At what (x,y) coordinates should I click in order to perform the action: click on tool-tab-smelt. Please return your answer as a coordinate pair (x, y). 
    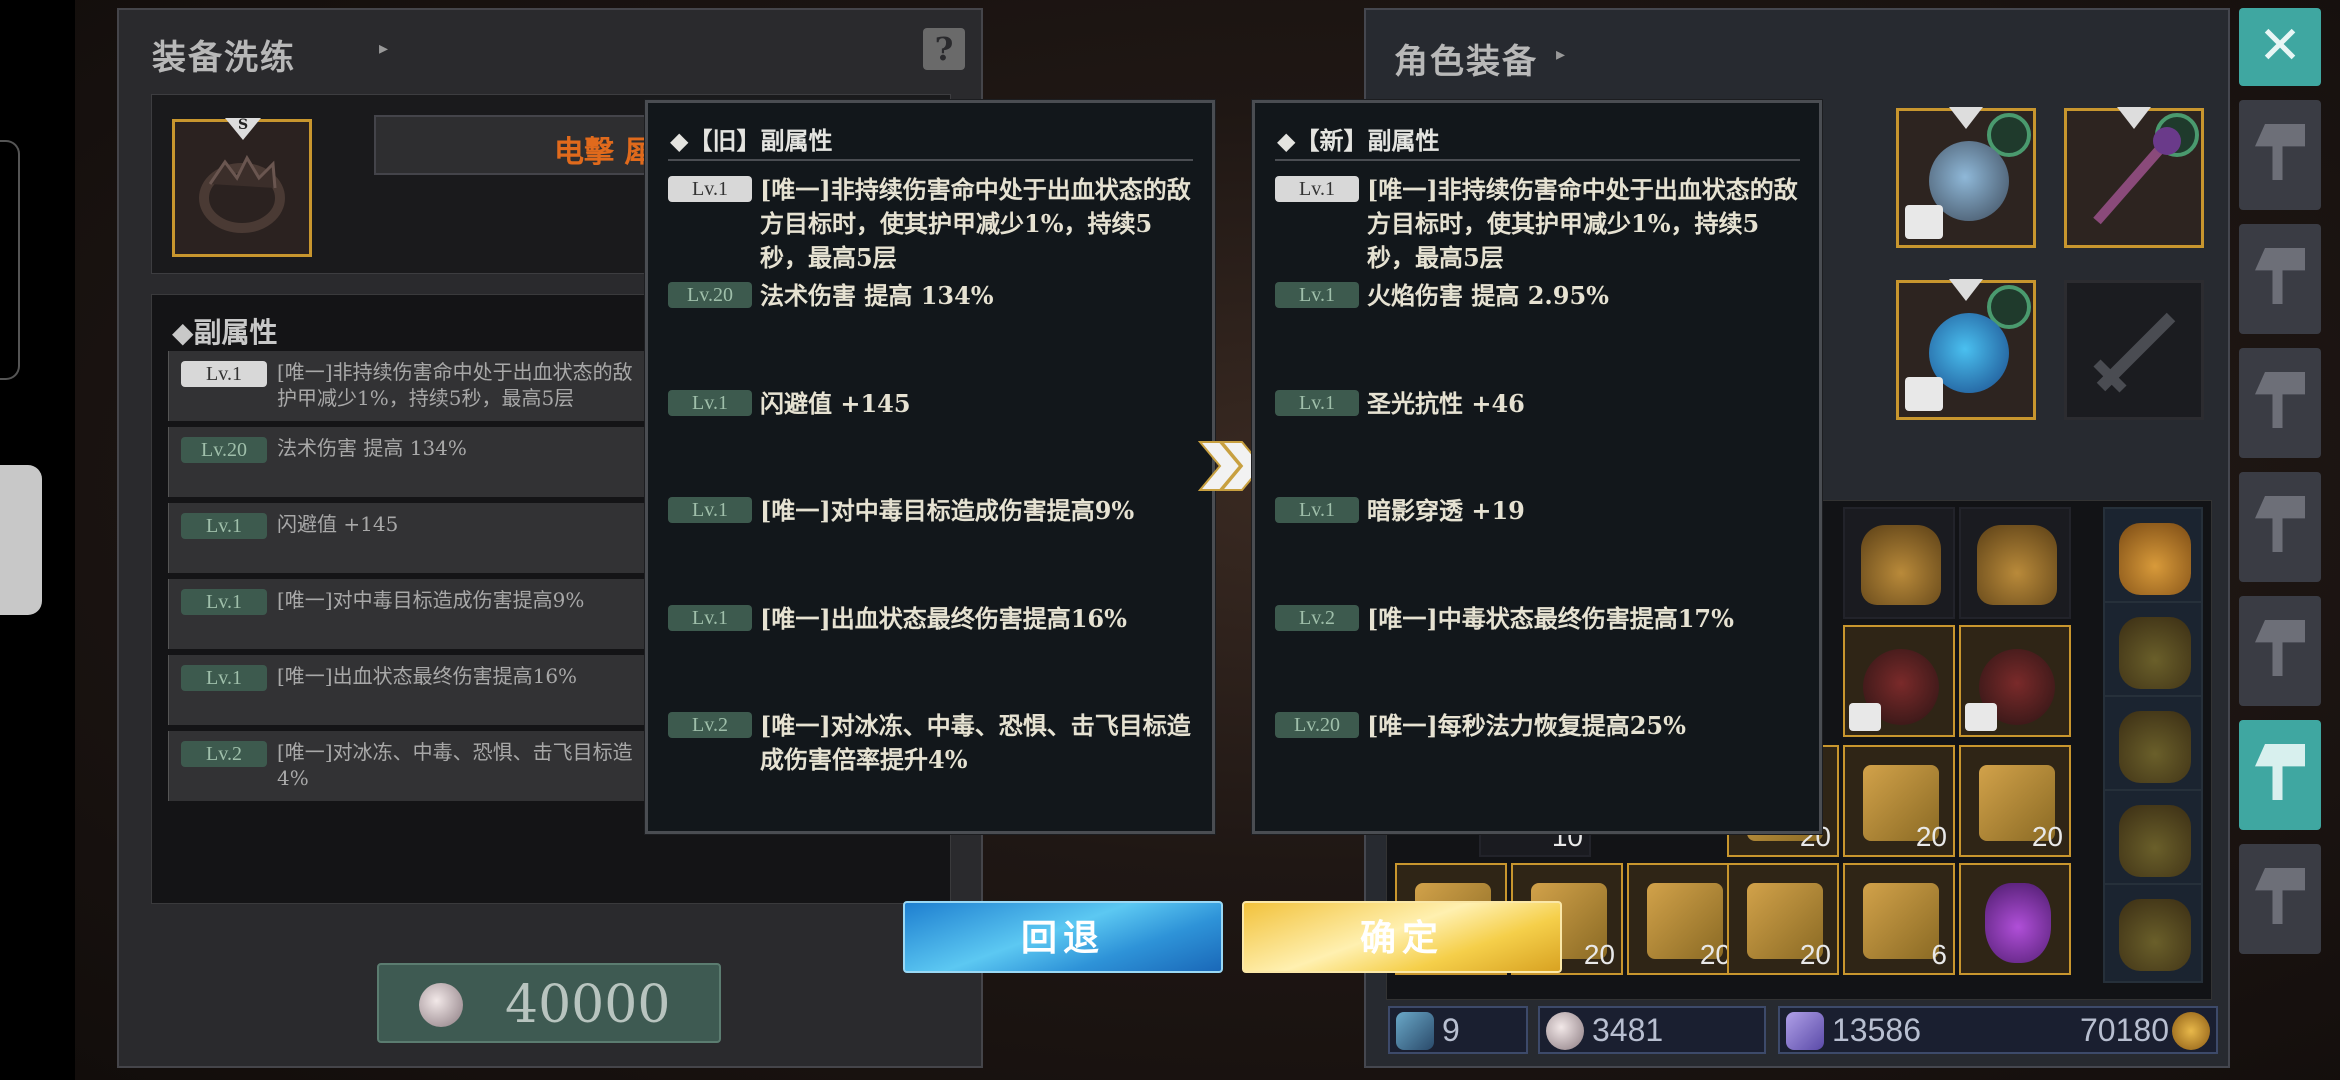
    Looking at the image, I should click on (2280, 899).